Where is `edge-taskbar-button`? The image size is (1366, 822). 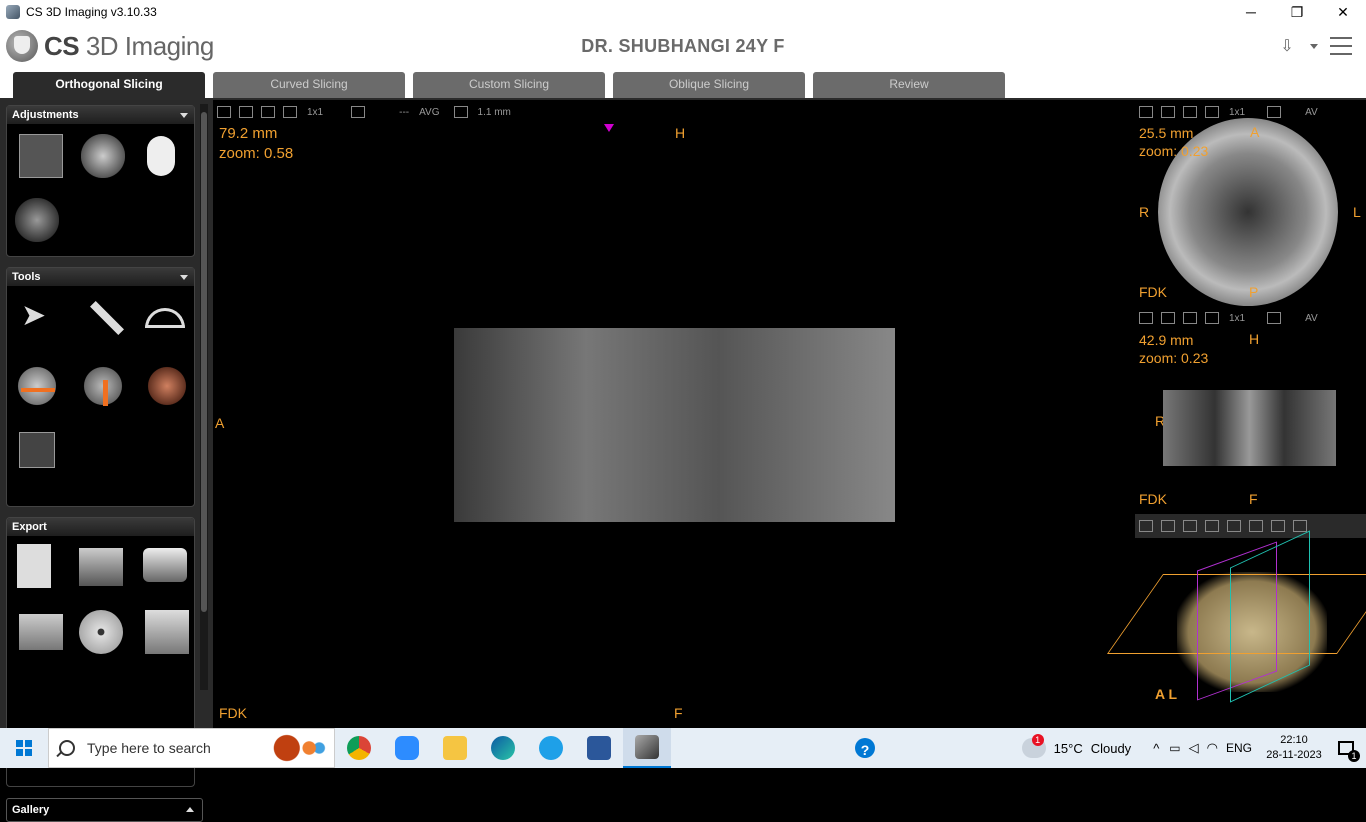 edge-taskbar-button is located at coordinates (503, 748).